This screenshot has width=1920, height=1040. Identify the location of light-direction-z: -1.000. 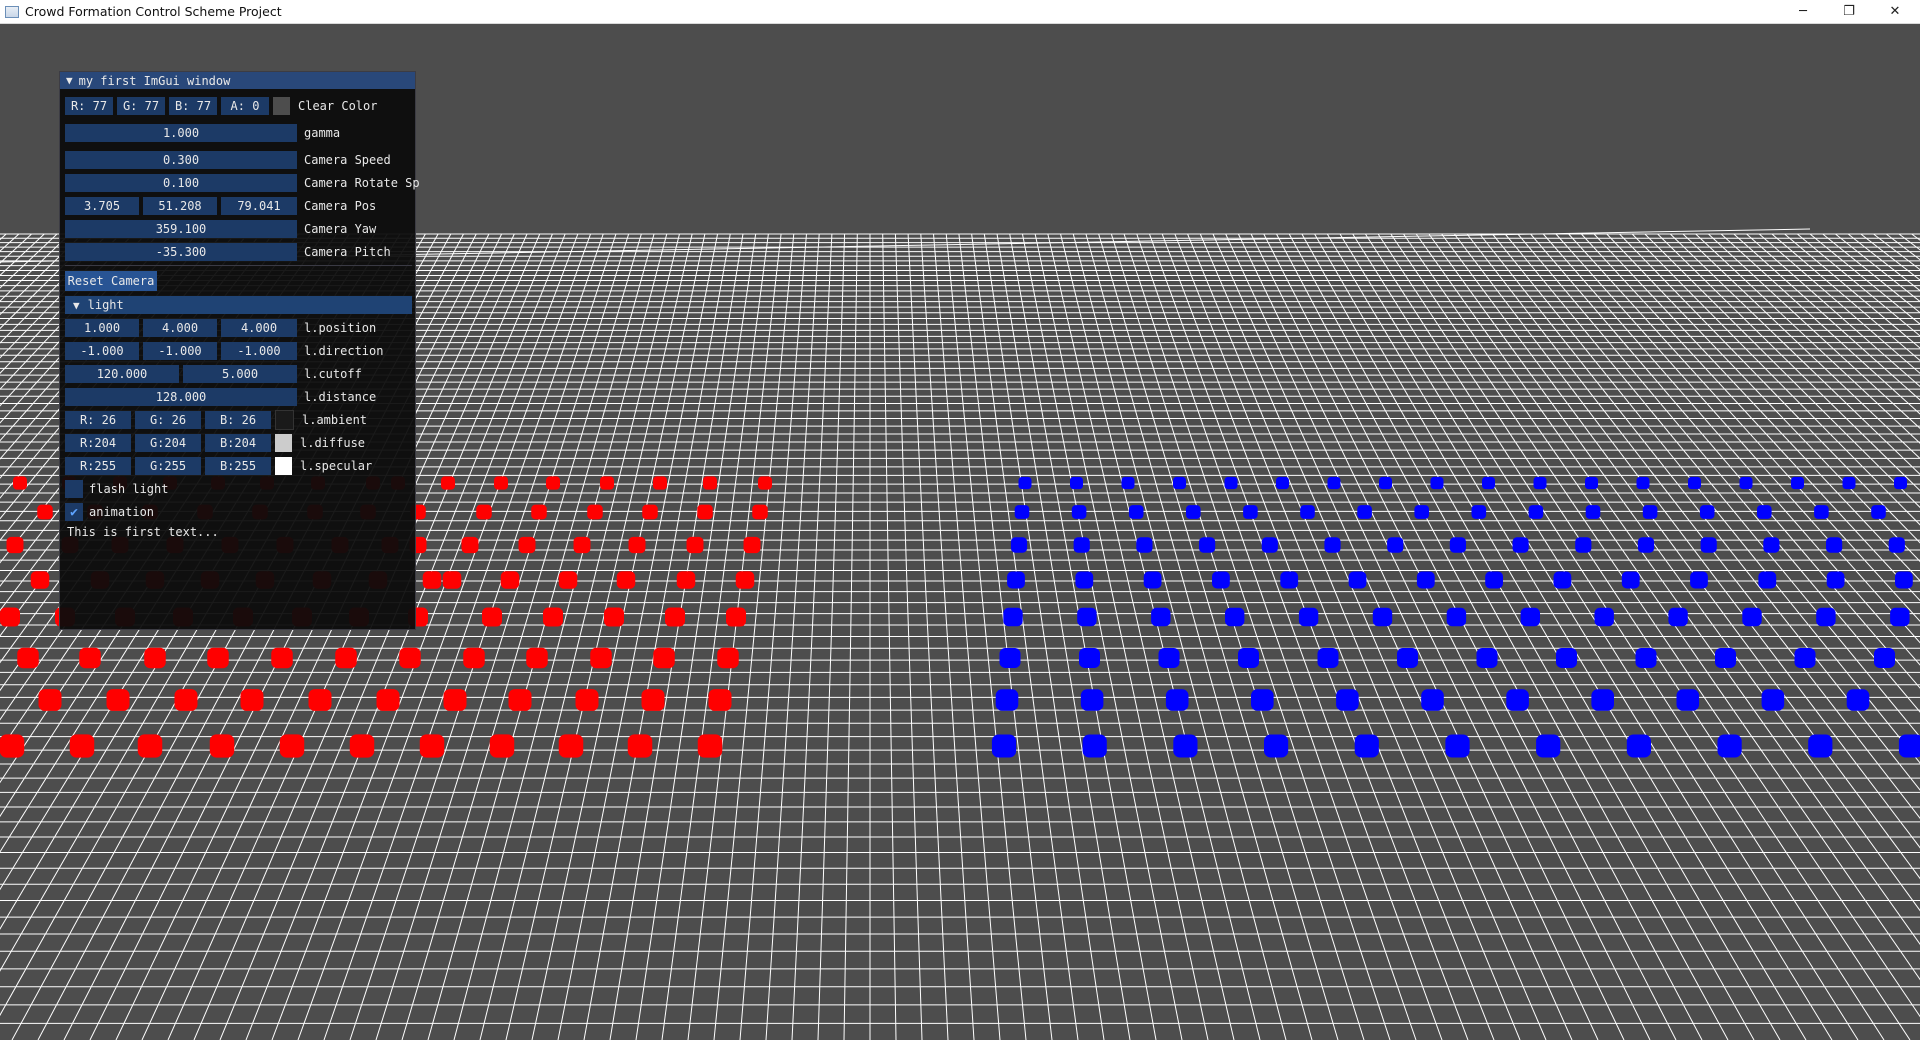
(259, 351).